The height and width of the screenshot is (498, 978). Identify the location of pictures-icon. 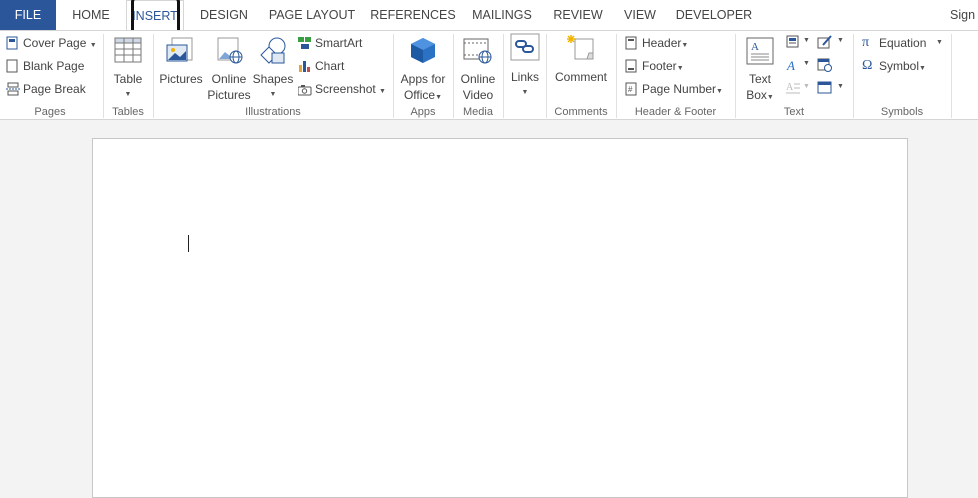
(179, 49).